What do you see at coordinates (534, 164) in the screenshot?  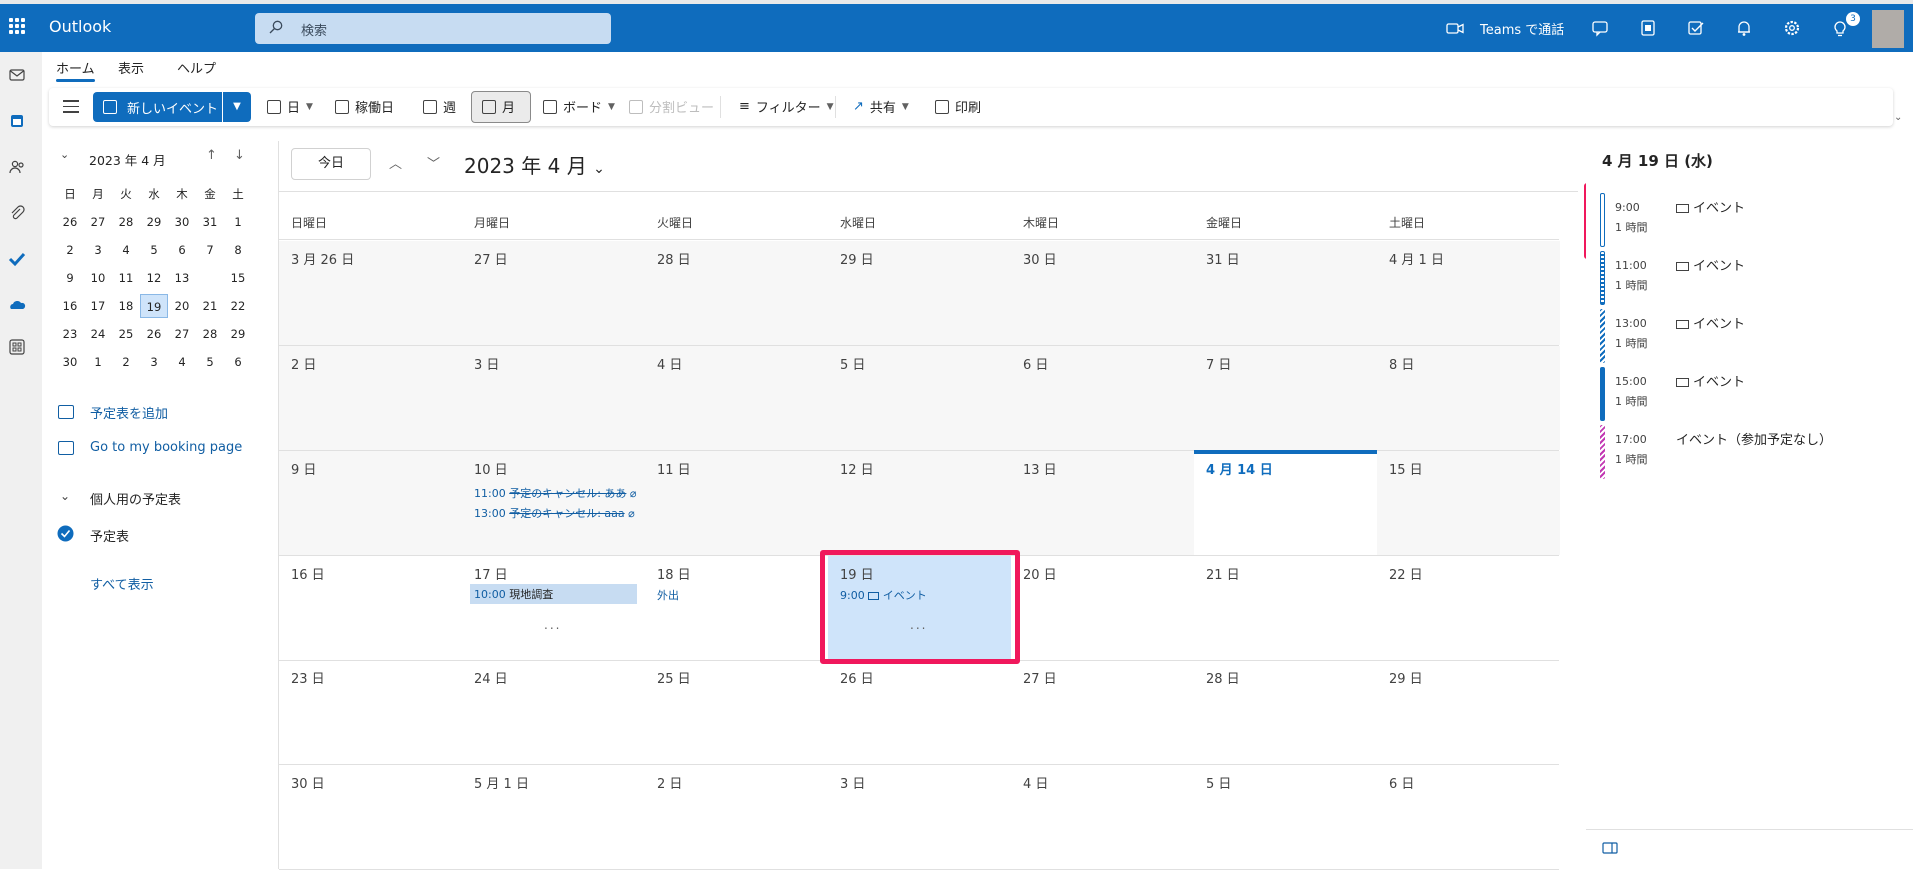 I see `month-title: 2023 年 4 月 ⌄` at bounding box center [534, 164].